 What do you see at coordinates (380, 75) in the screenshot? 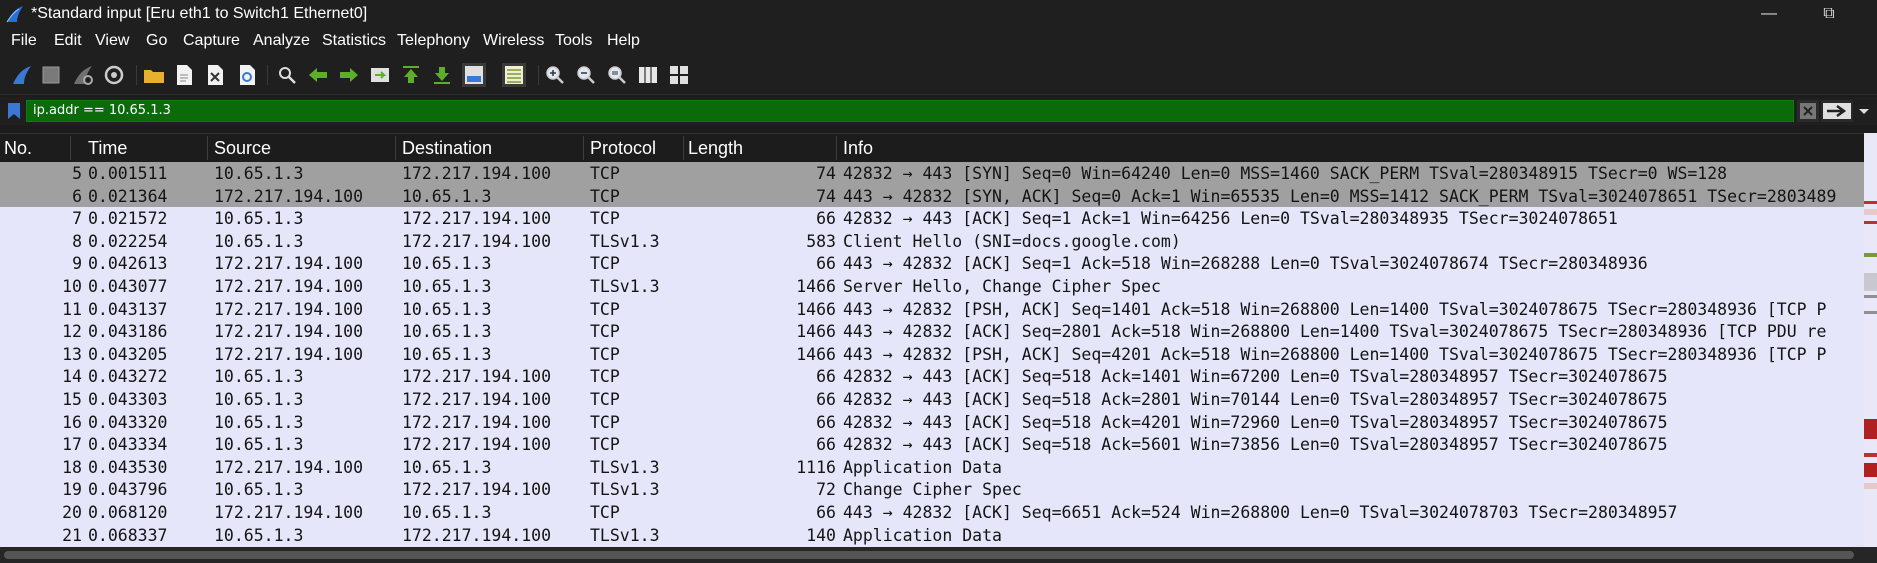
I see `go-to-packet-icon` at bounding box center [380, 75].